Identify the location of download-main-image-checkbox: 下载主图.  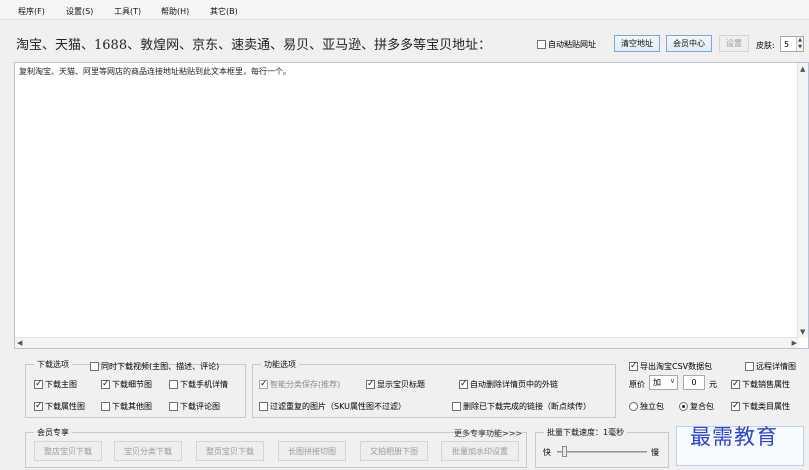
(55, 384).